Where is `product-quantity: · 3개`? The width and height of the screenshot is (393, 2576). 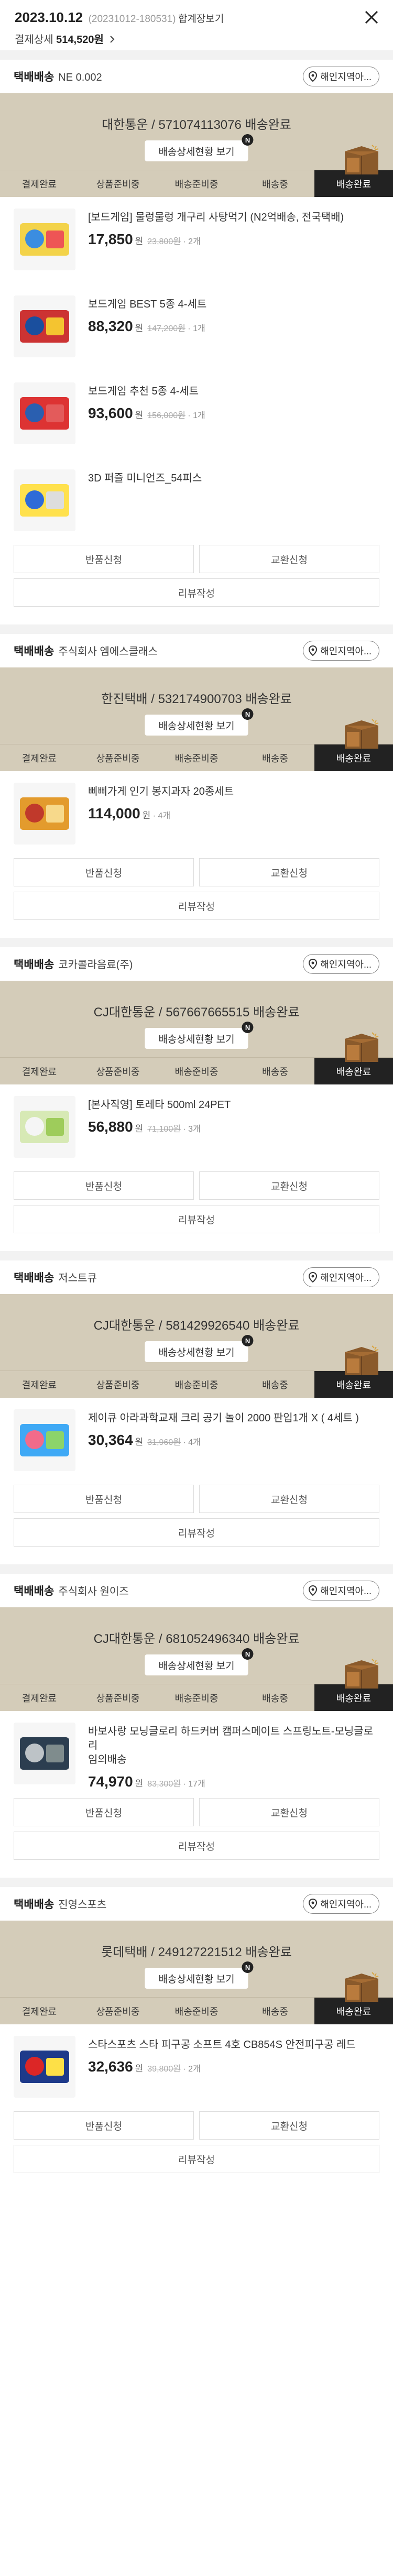 product-quantity: · 3개 is located at coordinates (192, 1129).